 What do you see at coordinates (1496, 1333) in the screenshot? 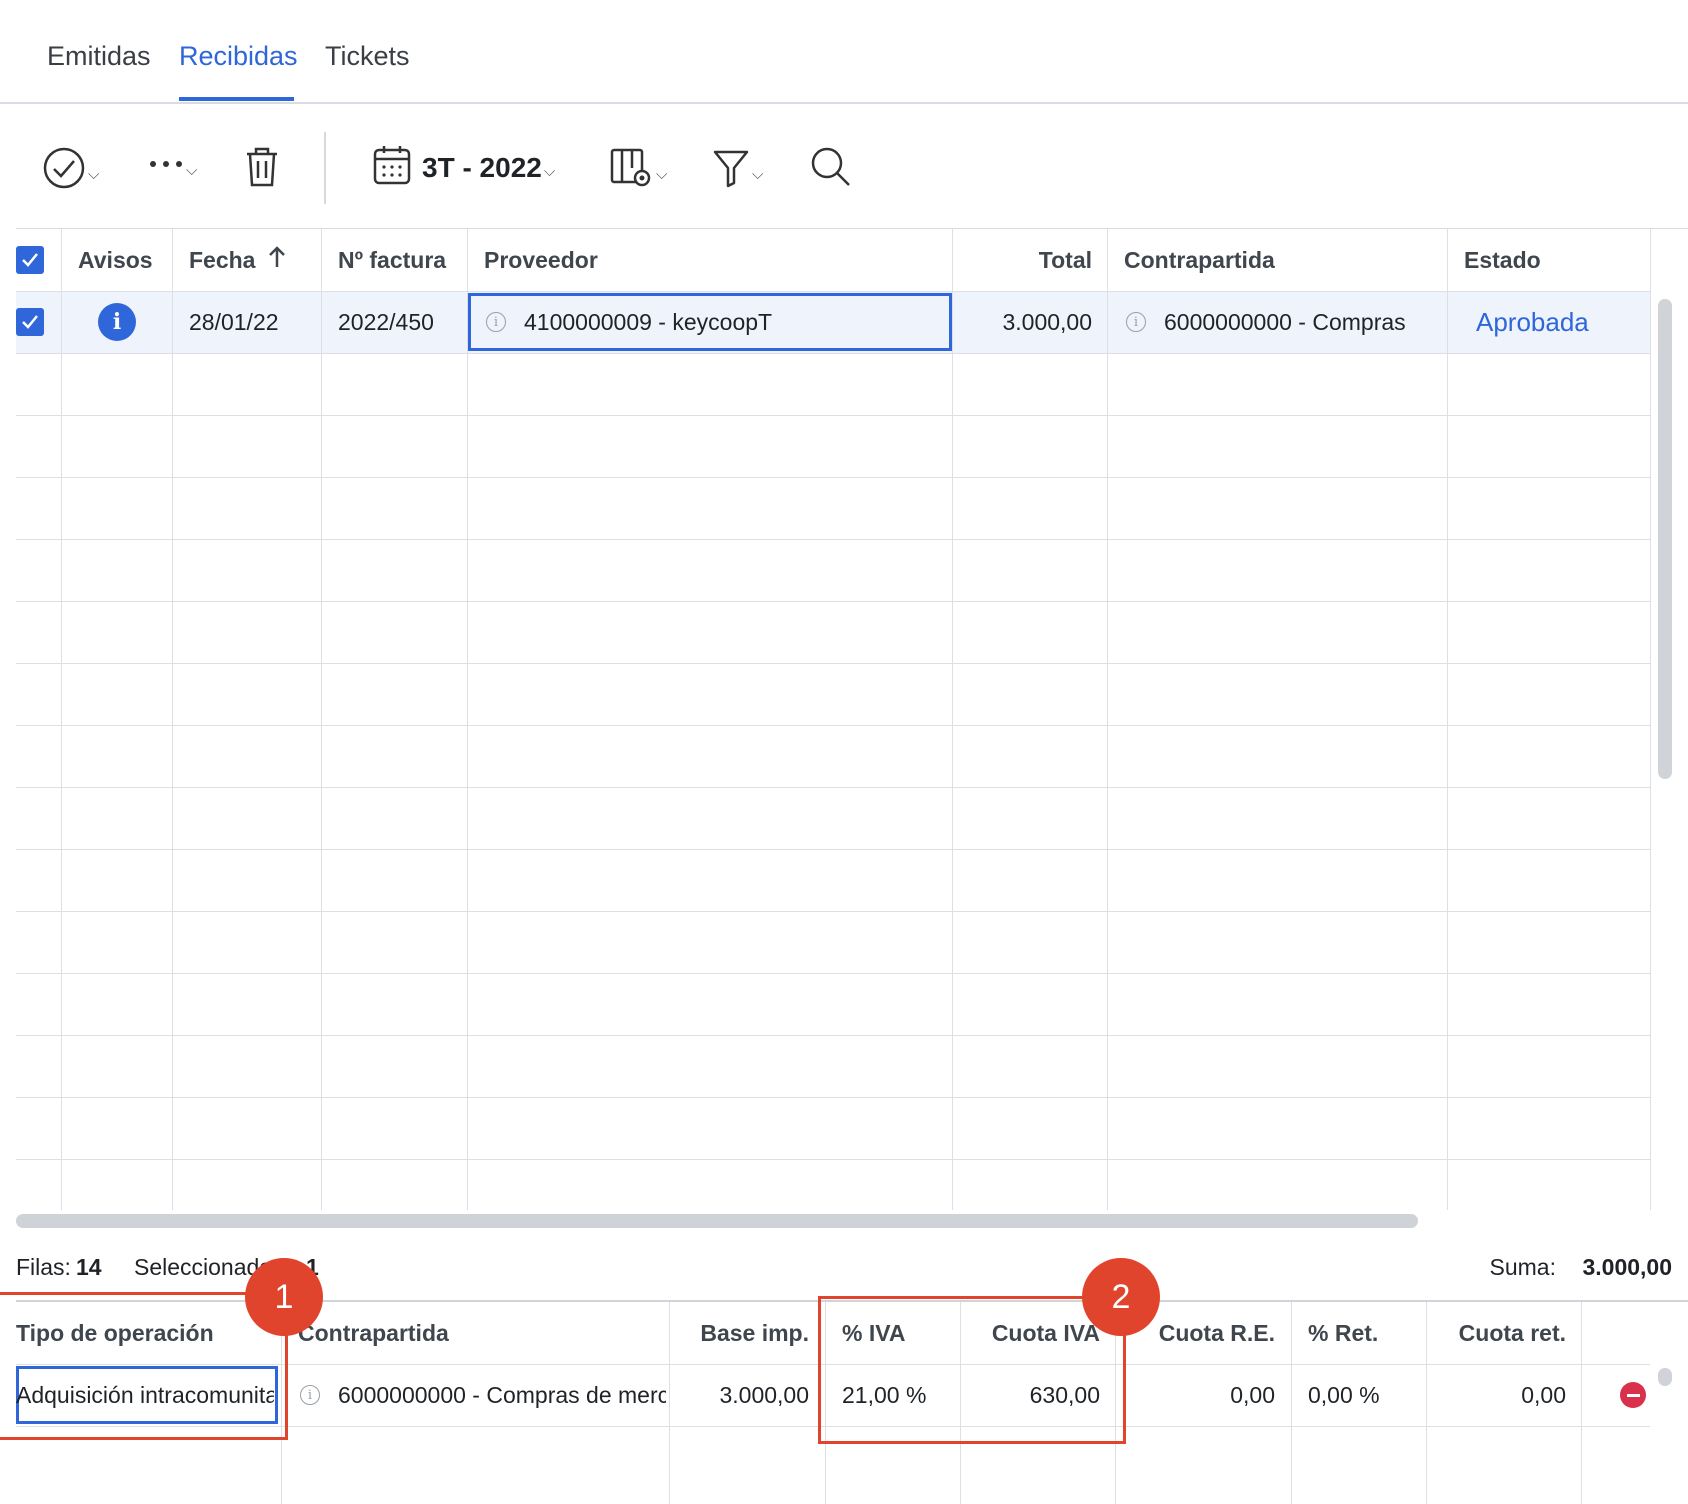
I see `header-cuota-ret: Cuota ret.` at bounding box center [1496, 1333].